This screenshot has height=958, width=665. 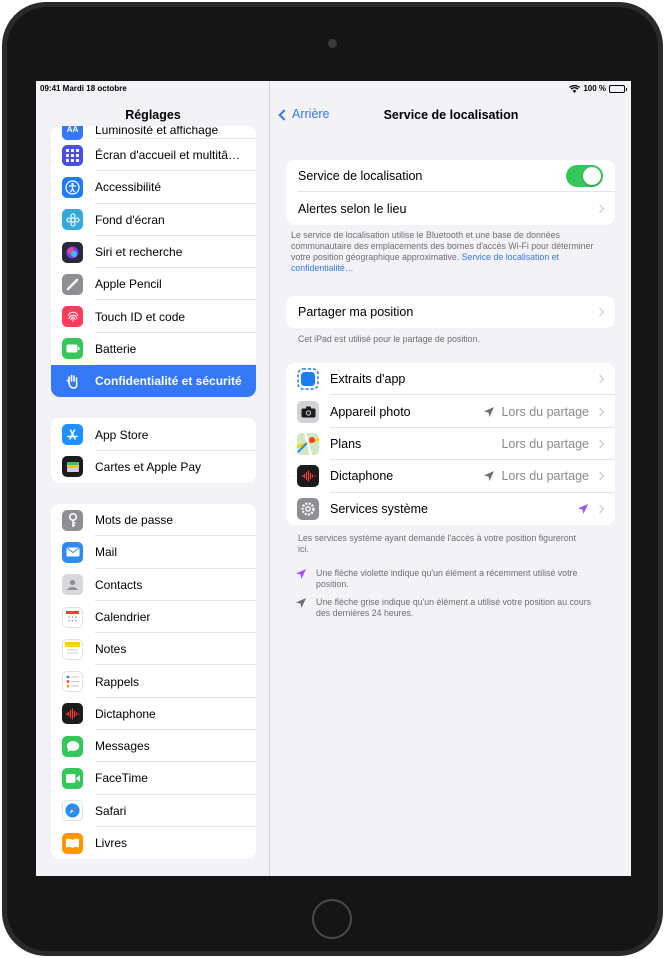 What do you see at coordinates (72, 133) in the screenshot?
I see `brightness-icon: AA` at bounding box center [72, 133].